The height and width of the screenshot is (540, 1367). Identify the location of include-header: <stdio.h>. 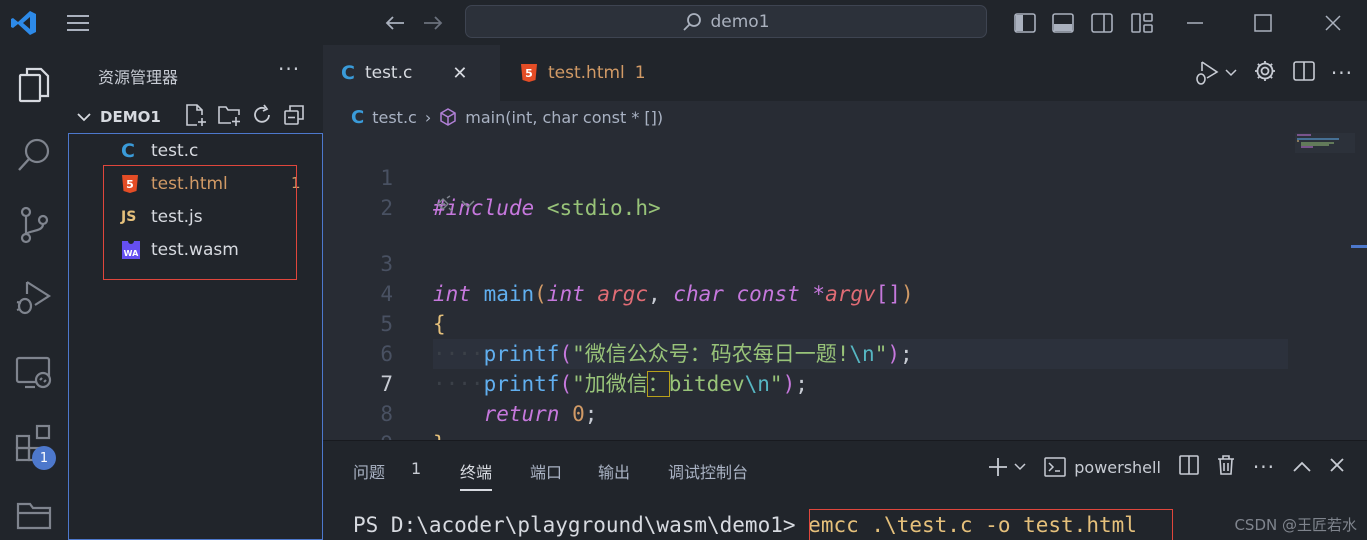
(603, 208).